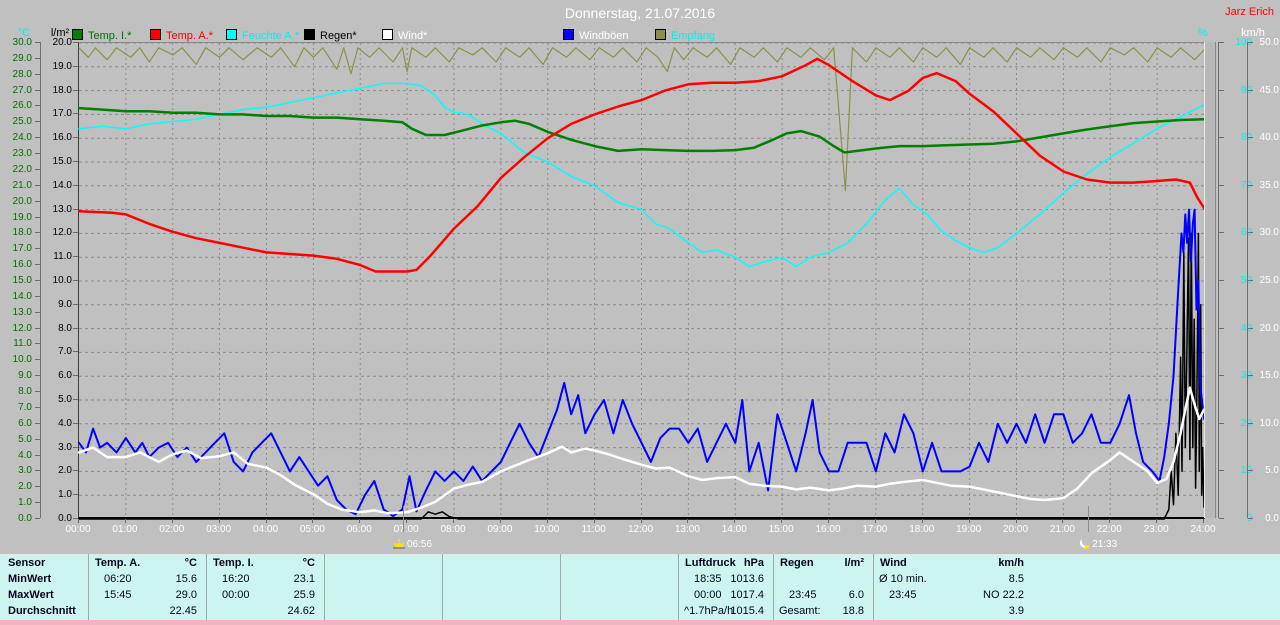 This screenshot has width=1280, height=625. I want to click on temp-axis-label: 14.0, so click(22, 296).